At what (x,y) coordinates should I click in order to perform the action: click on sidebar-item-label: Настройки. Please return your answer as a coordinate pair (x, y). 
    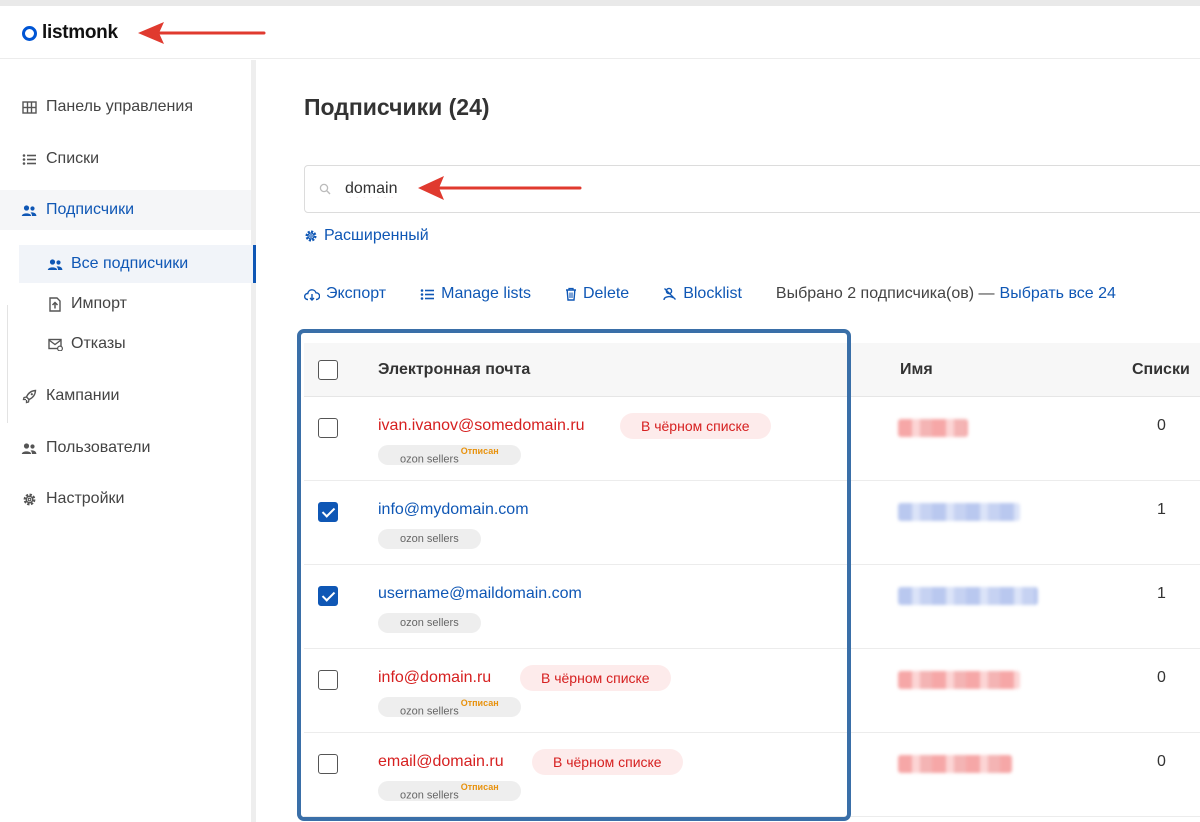
    Looking at the image, I should click on (85, 498).